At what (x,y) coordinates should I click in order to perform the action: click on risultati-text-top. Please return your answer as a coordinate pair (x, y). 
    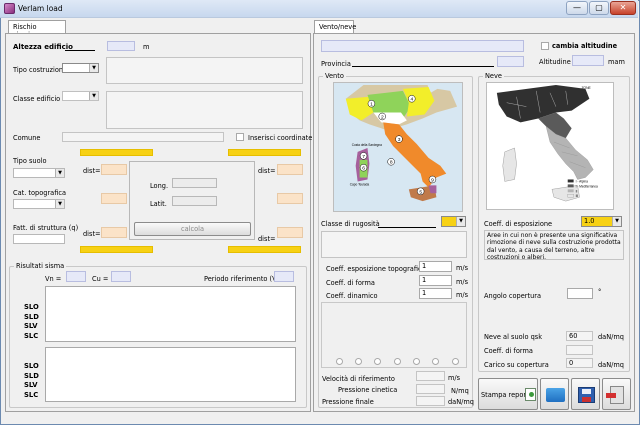
    Looking at the image, I should click on (170, 314).